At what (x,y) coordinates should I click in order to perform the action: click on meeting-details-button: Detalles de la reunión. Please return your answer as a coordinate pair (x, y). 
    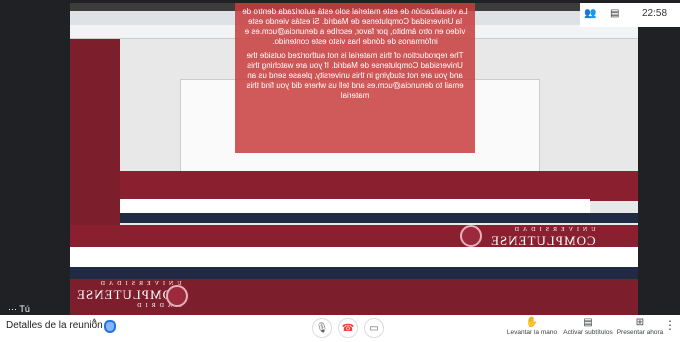
    Looking at the image, I should click on (54, 325).